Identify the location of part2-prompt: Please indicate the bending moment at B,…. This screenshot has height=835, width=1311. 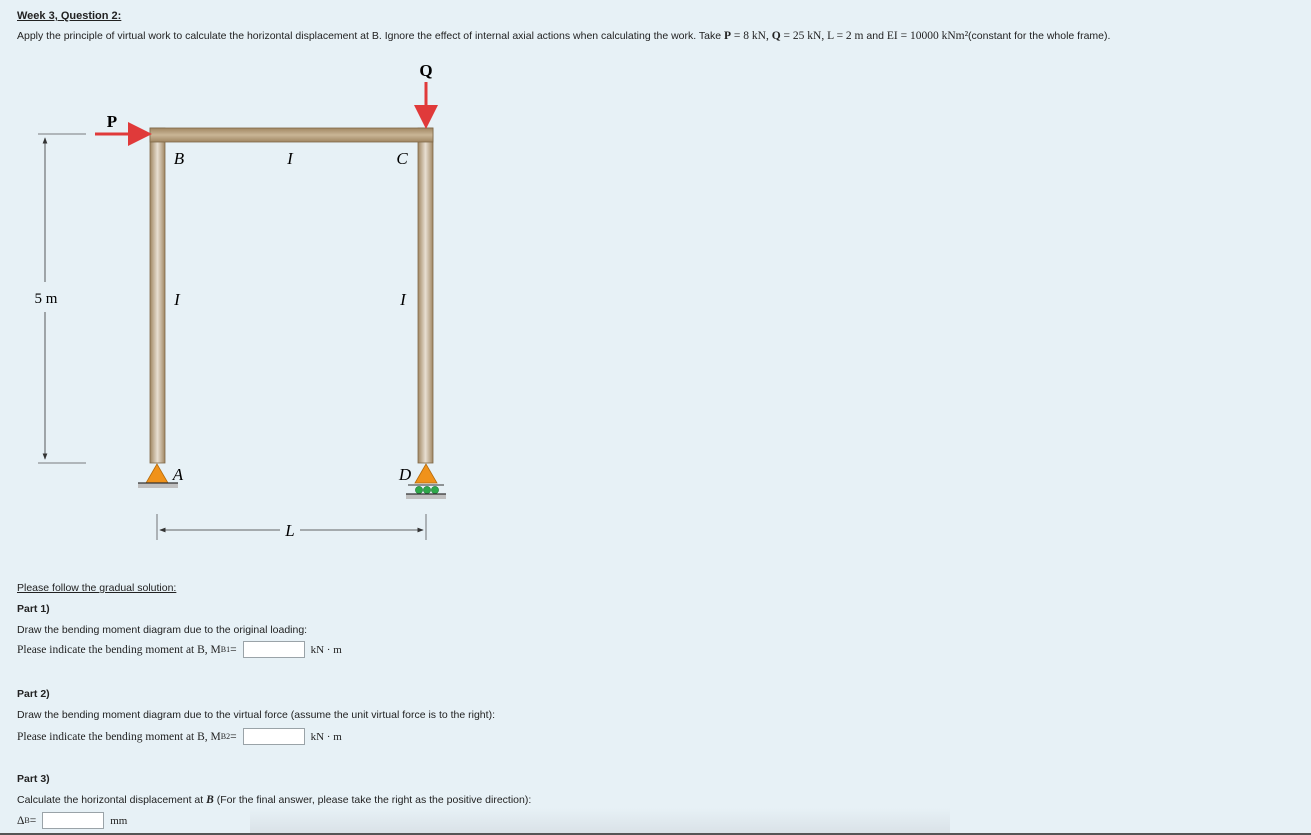
(119, 736).